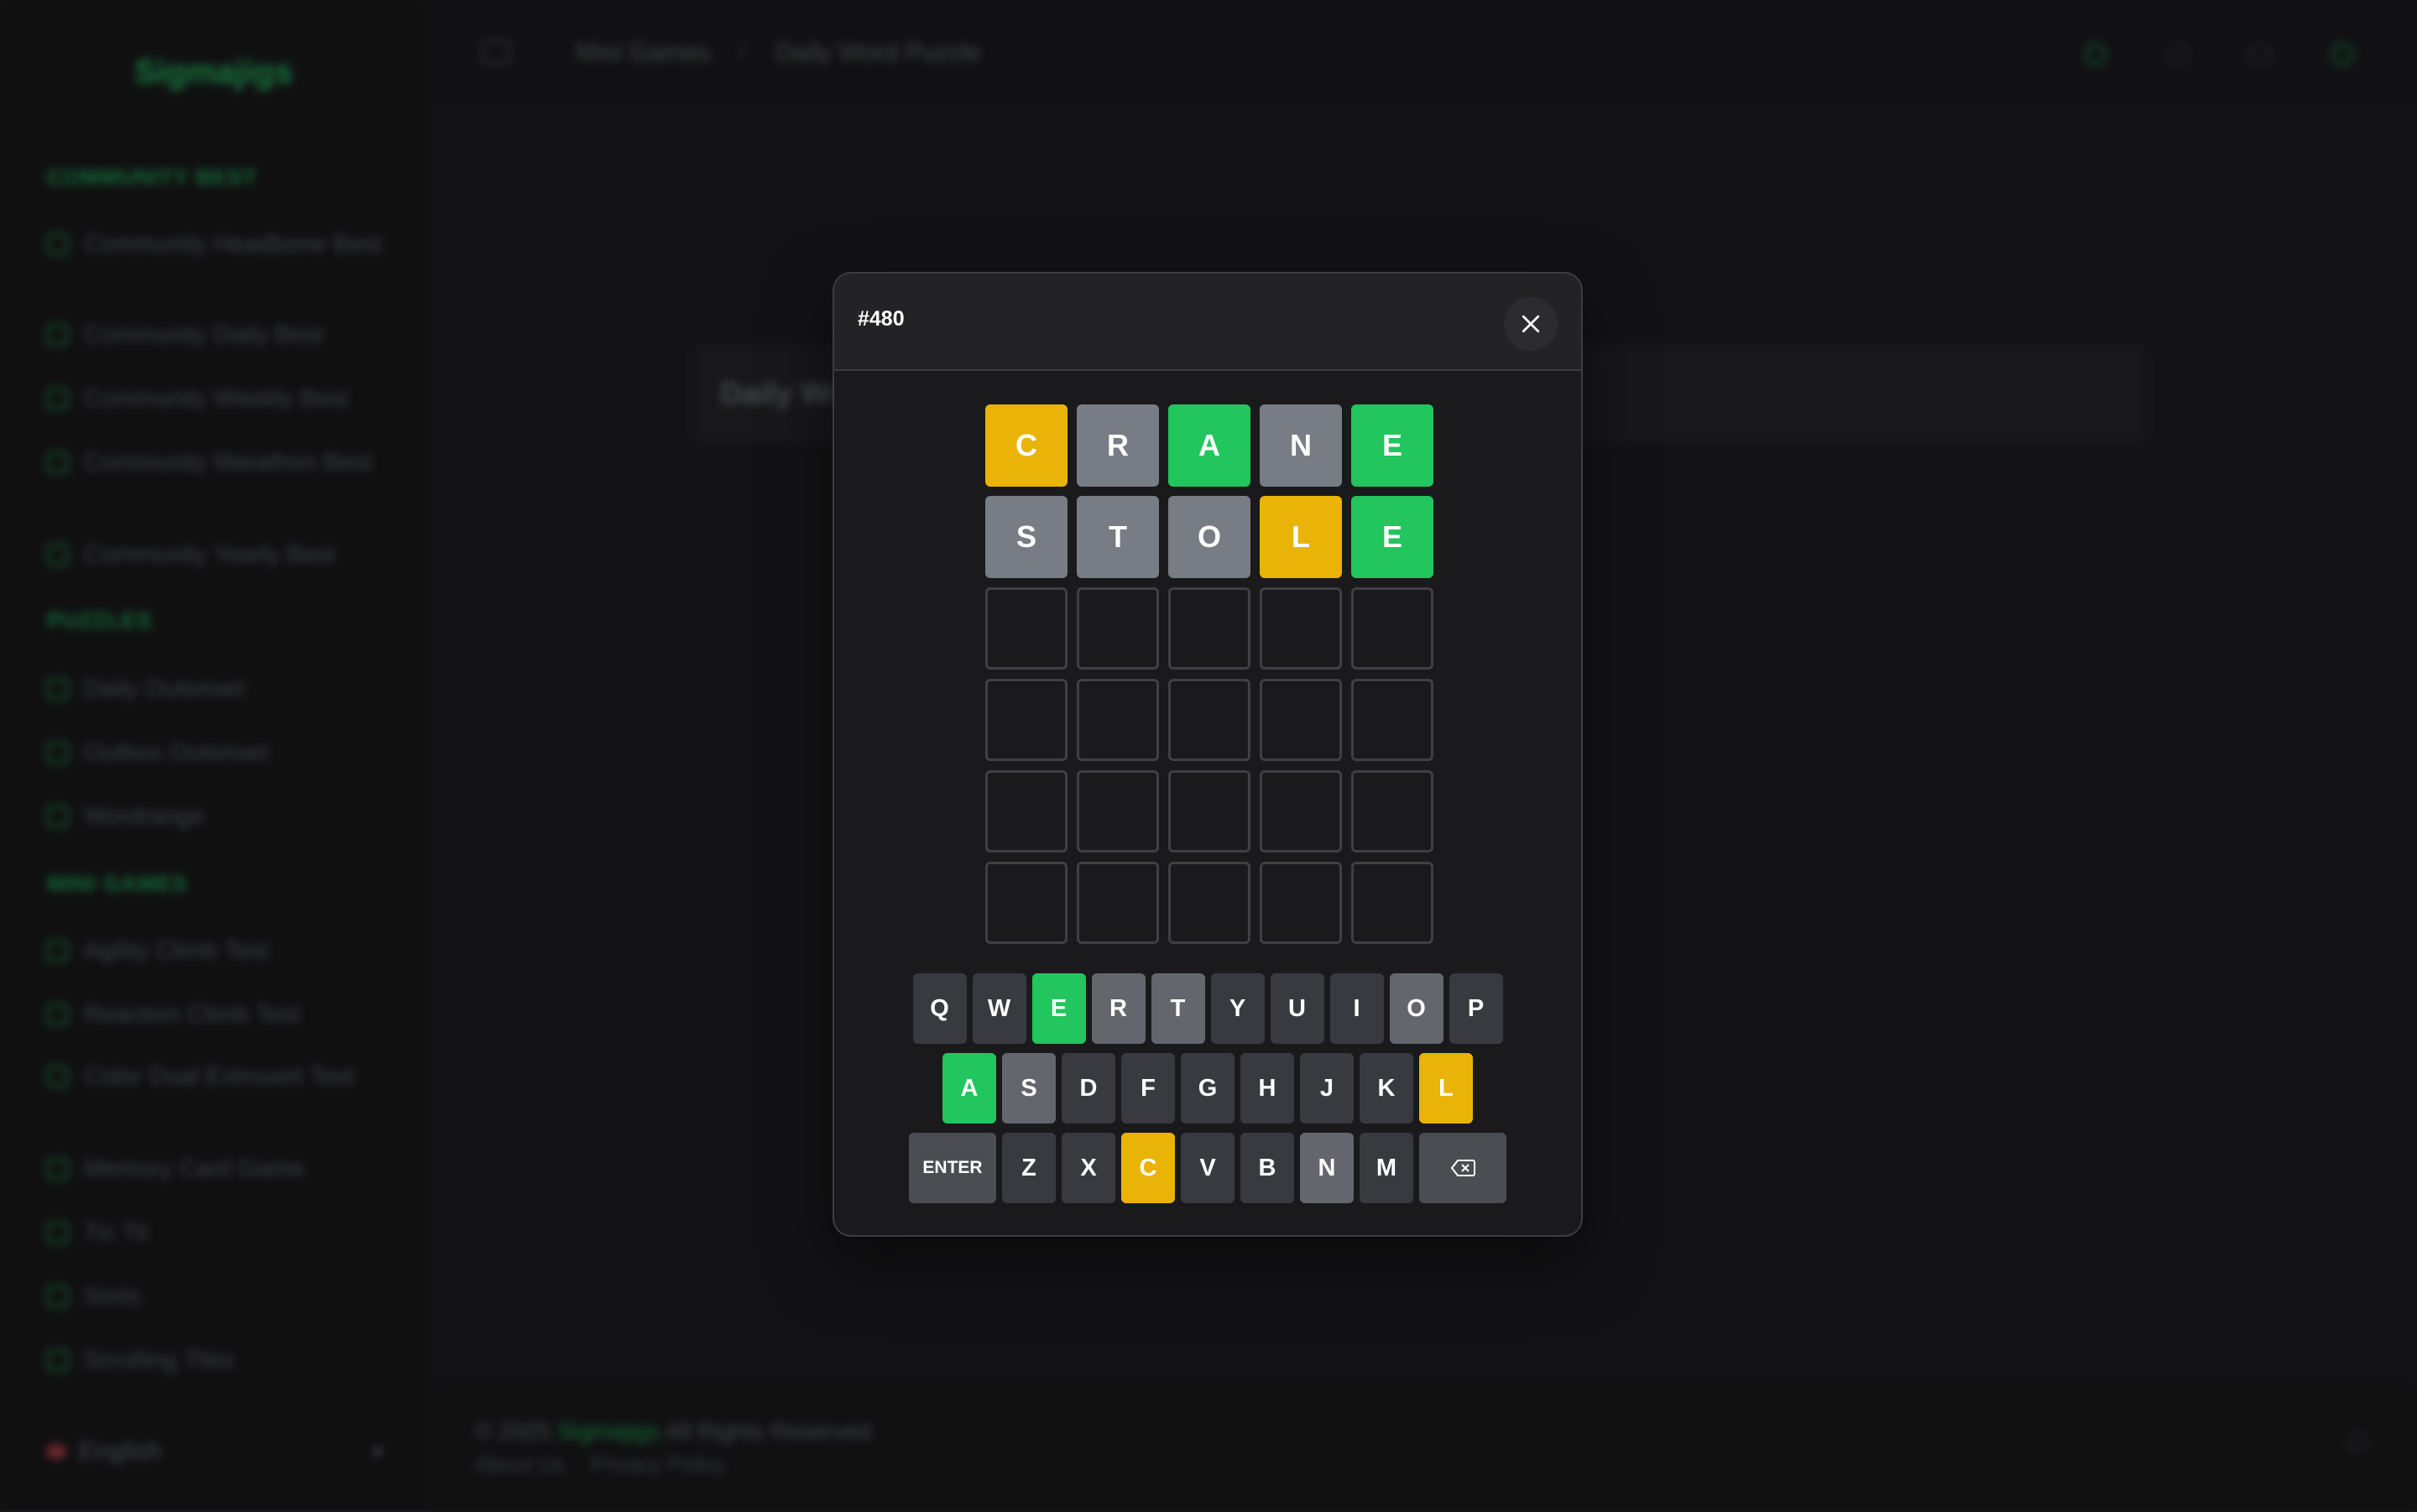 This screenshot has height=1512, width=2417. What do you see at coordinates (1088, 1168) in the screenshot?
I see `key-x: X` at bounding box center [1088, 1168].